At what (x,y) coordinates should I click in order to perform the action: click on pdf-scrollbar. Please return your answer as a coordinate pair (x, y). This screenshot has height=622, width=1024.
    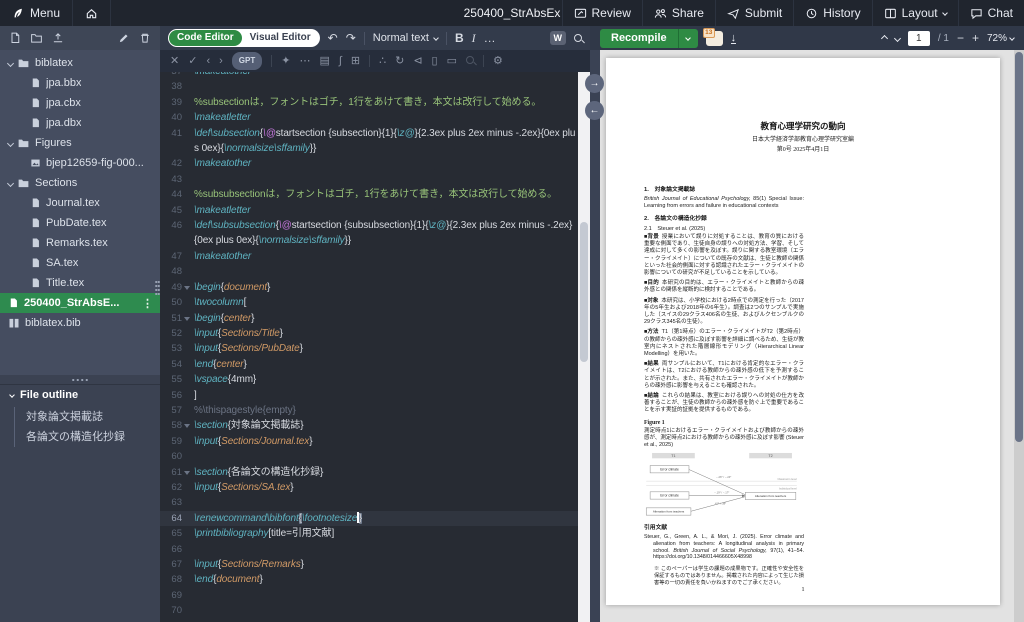
    Looking at the image, I should click on (1019, 336).